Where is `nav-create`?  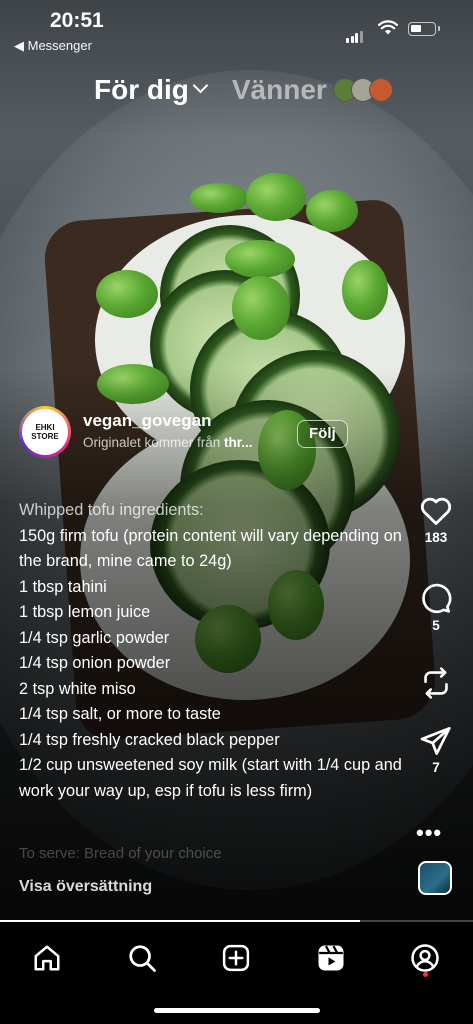
nav-create is located at coordinates (236, 958).